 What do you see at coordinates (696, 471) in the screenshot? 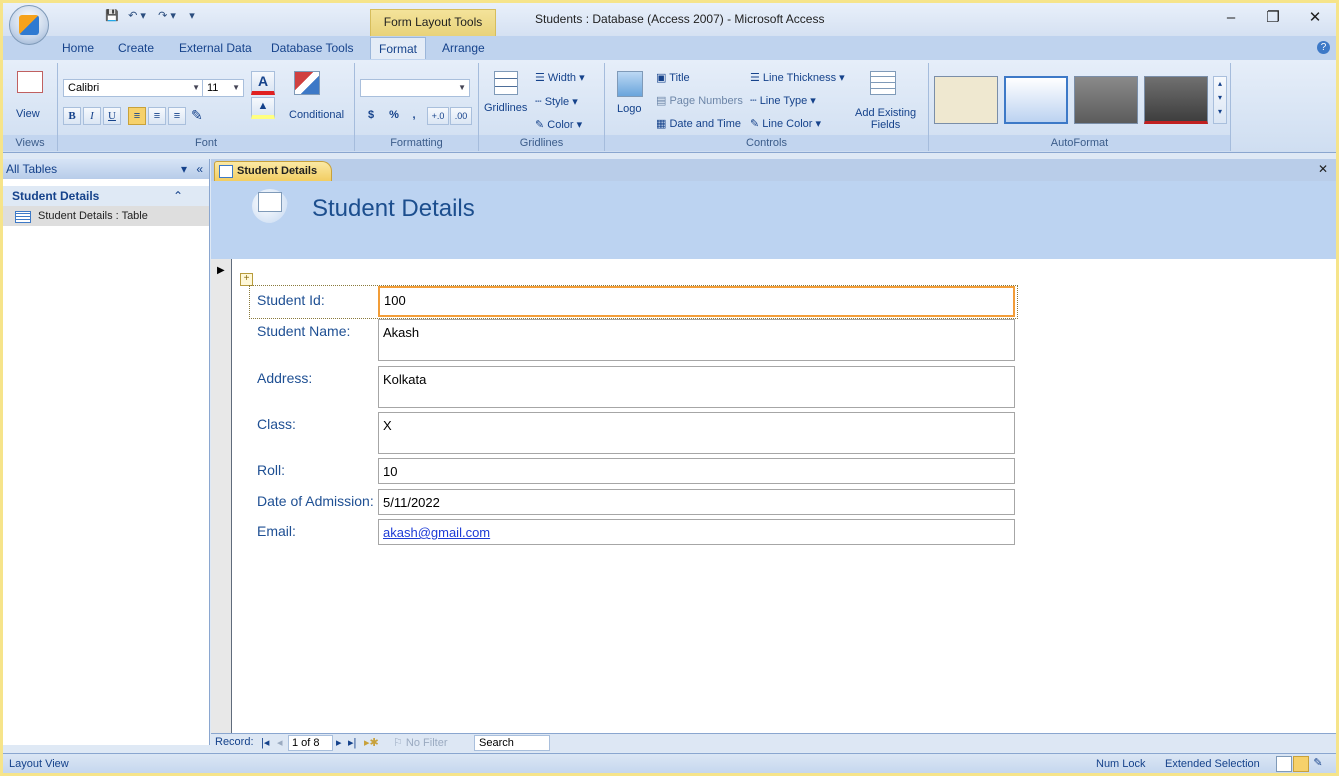
I see `roll-field: 10` at bounding box center [696, 471].